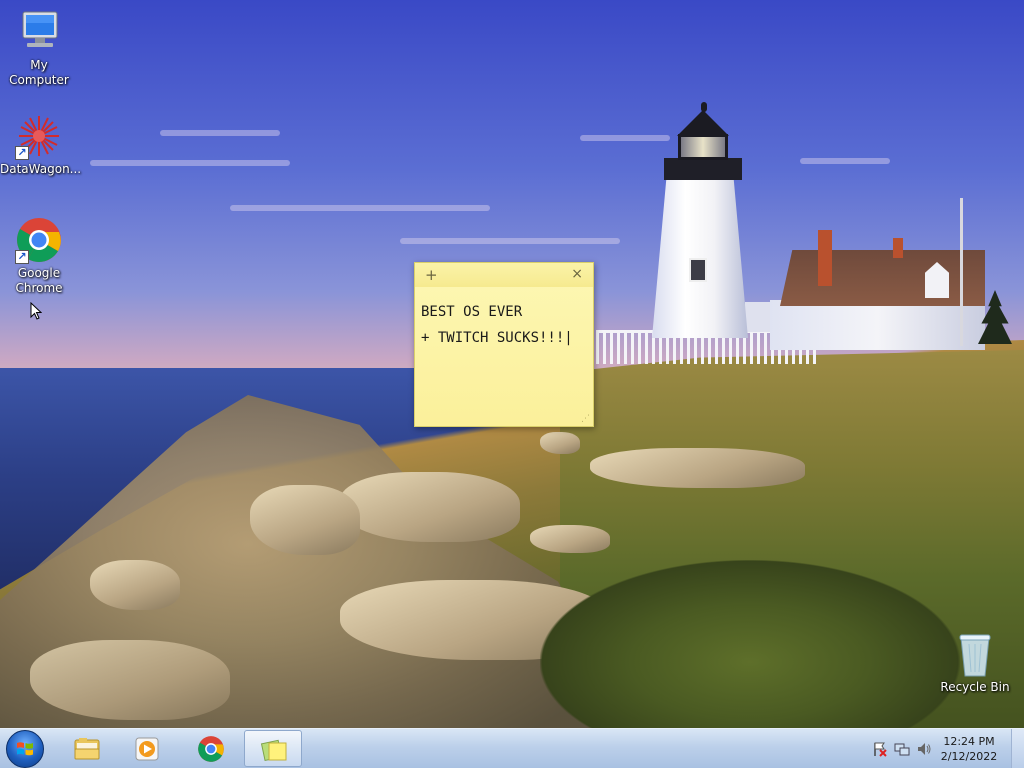 The height and width of the screenshot is (768, 1024). I want to click on sticky-note-window: + × BEST OS EVER + TWITCH SUCKS!!!| ⋰, so click(504, 344).